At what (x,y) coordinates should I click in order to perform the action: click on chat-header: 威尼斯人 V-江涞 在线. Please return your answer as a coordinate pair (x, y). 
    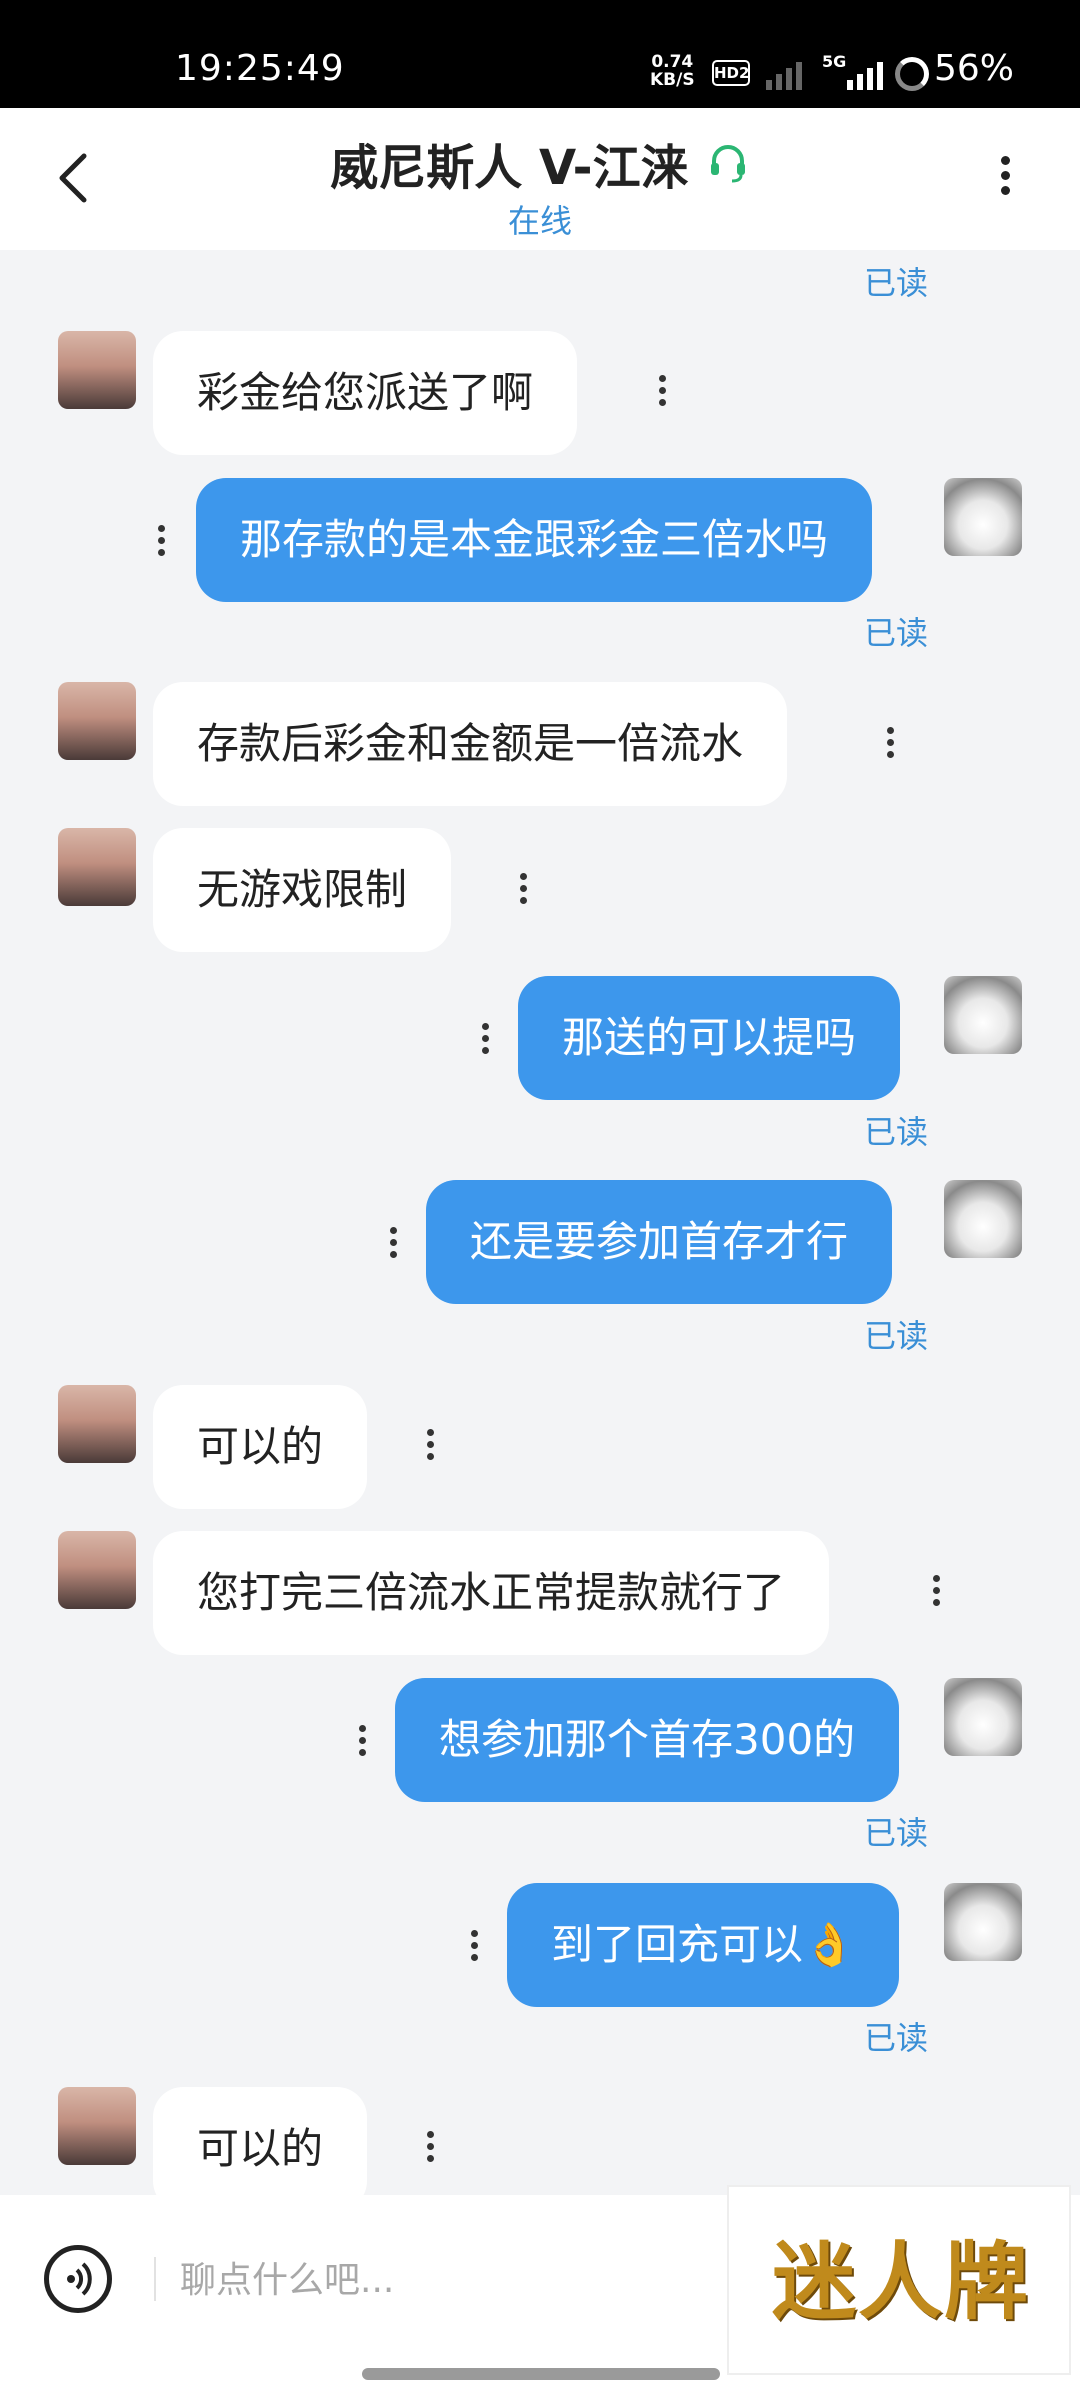
    Looking at the image, I should click on (540, 179).